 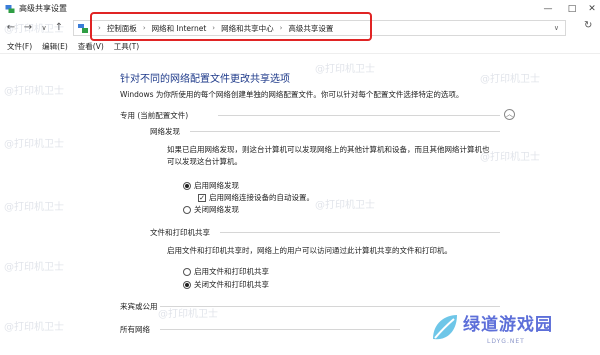 What do you see at coordinates (445, 327) in the screenshot?
I see `leaf-logo-icon` at bounding box center [445, 327].